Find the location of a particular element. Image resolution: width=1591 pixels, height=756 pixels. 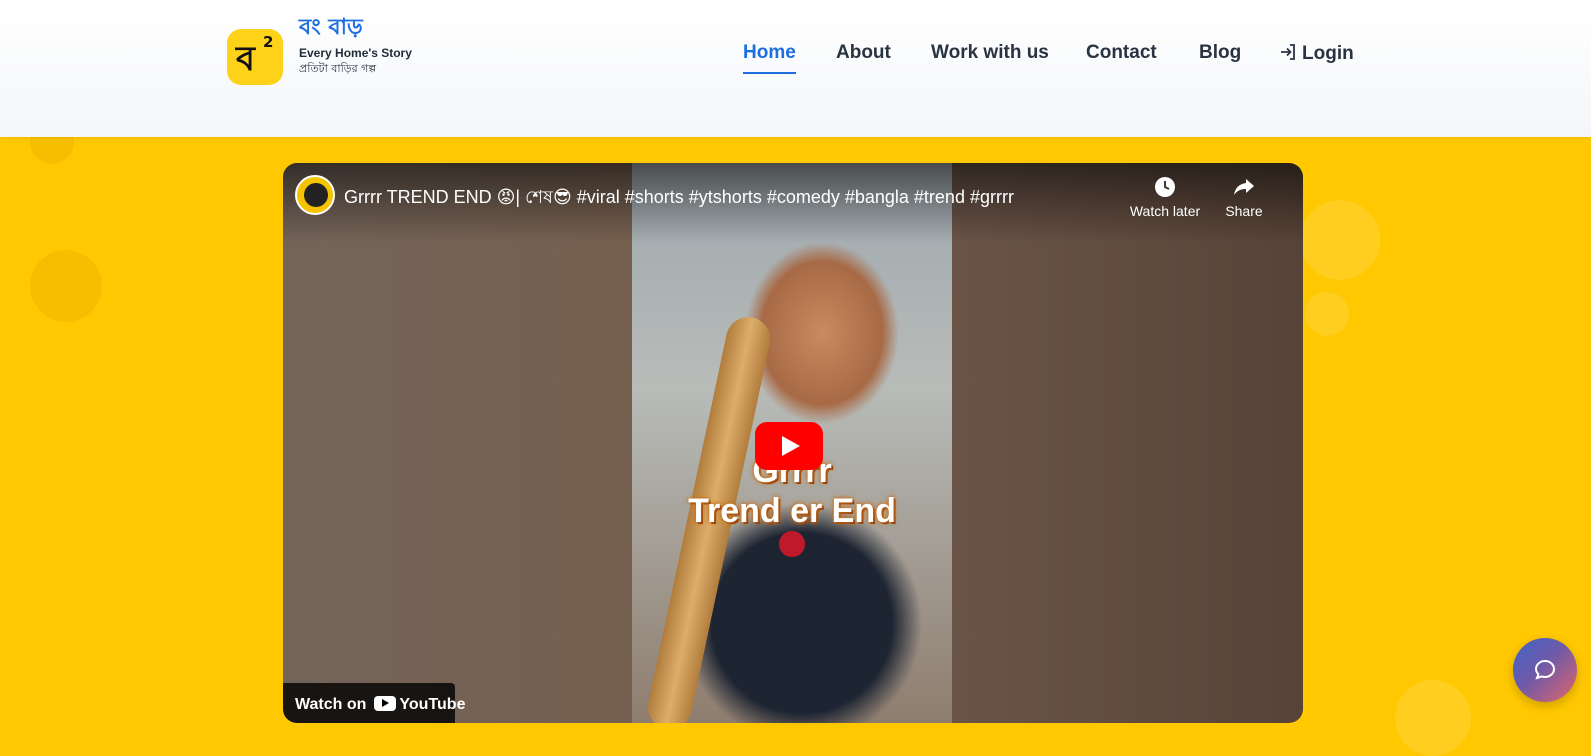

nav-contact: Contact is located at coordinates (1121, 57).